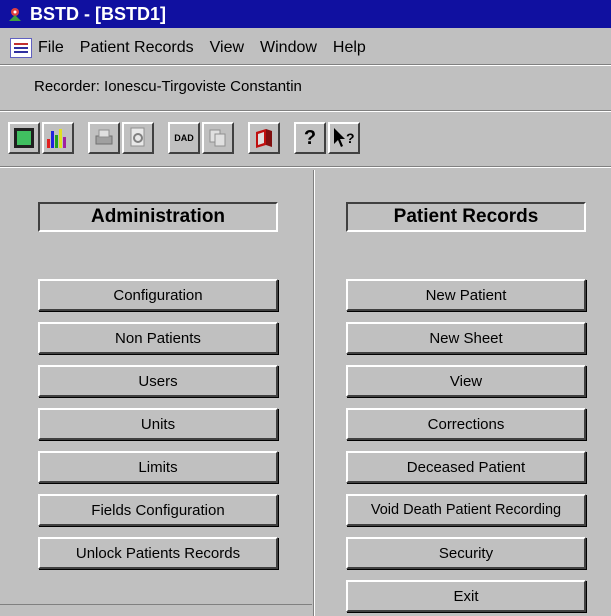 The image size is (611, 616). What do you see at coordinates (98, 13) in the screenshot?
I see `window-title: BSTD - [BSTD1]` at bounding box center [98, 13].